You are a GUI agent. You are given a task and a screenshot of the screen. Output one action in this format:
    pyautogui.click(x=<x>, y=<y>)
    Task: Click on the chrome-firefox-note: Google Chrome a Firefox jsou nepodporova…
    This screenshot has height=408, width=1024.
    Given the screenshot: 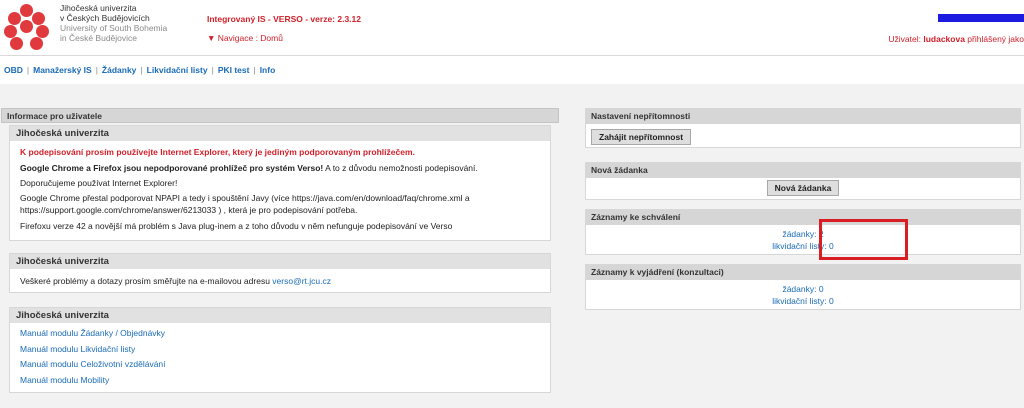 What is the action you would take?
    pyautogui.click(x=280, y=169)
    